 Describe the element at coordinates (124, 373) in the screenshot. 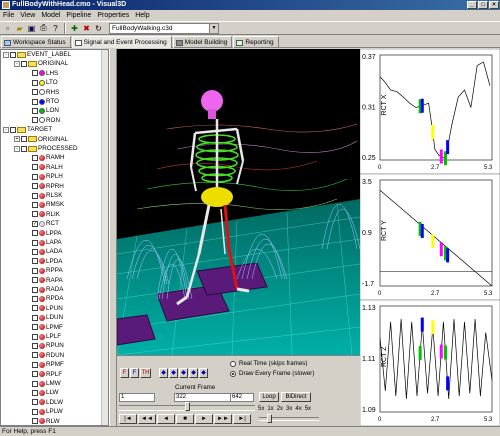

I see `view-front-button: F` at that location.